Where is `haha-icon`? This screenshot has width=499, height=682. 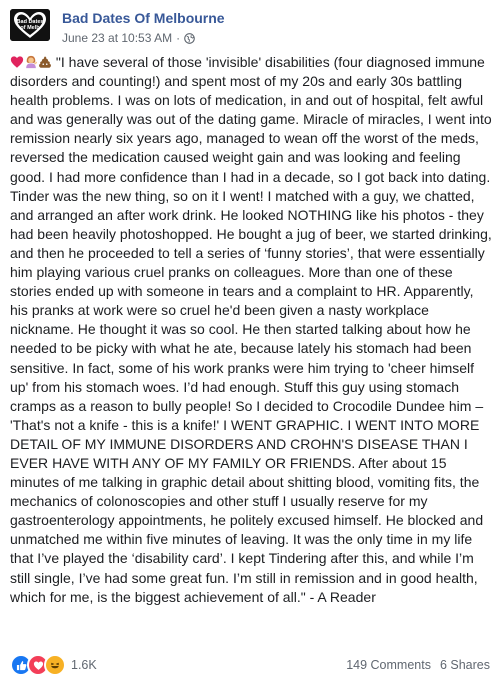 haha-icon is located at coordinates (55, 665).